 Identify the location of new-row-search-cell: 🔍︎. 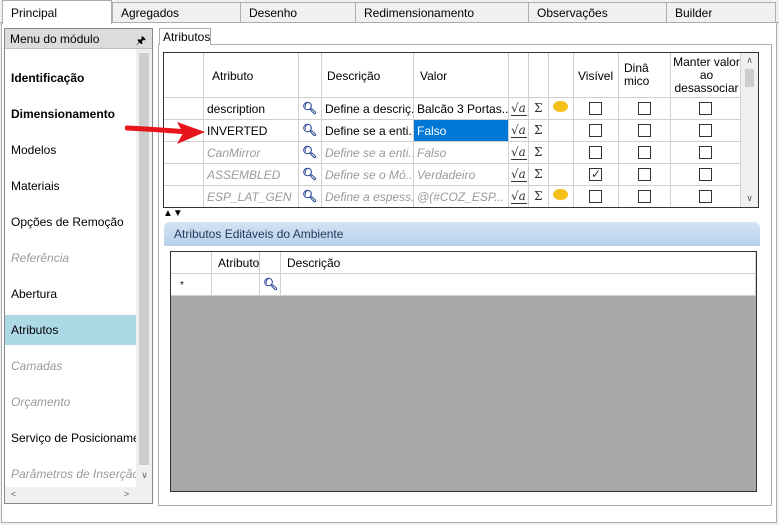
(270, 285).